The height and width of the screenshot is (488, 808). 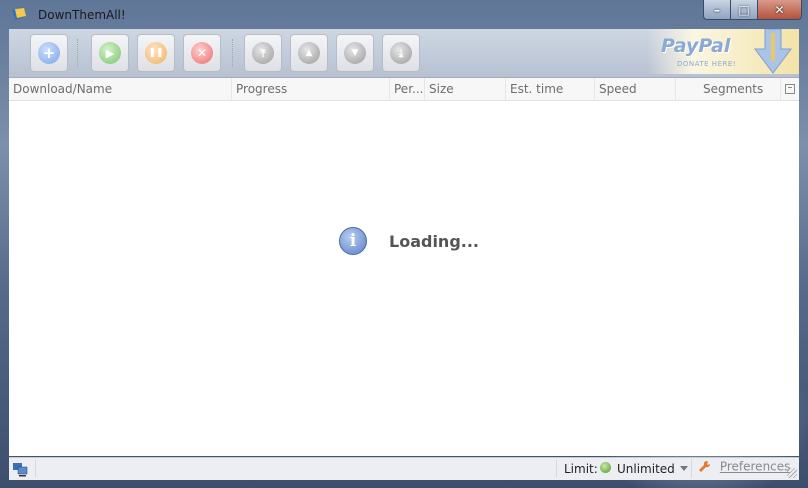 I want to click on speed-limit-icon, so click(x=605, y=467).